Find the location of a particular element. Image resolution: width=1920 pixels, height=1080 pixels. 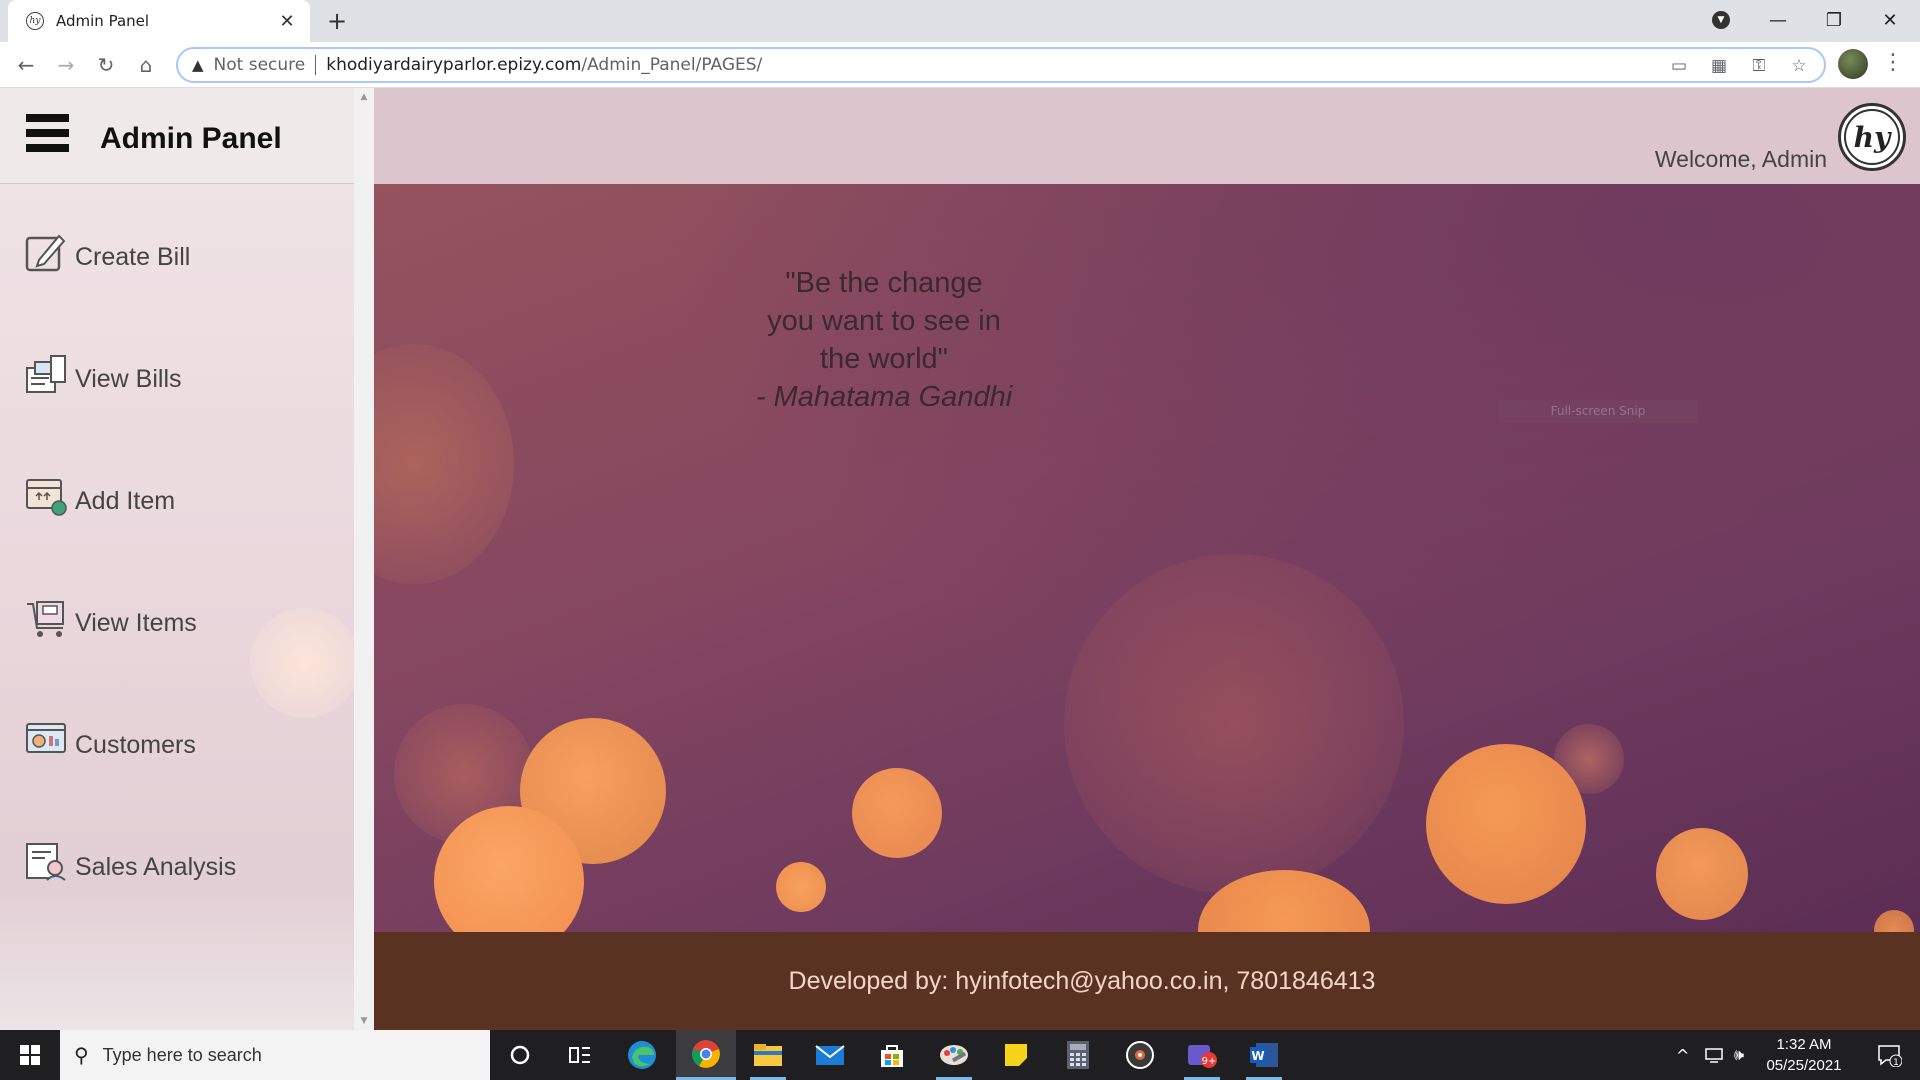

profile-avatar is located at coordinates (1853, 64).